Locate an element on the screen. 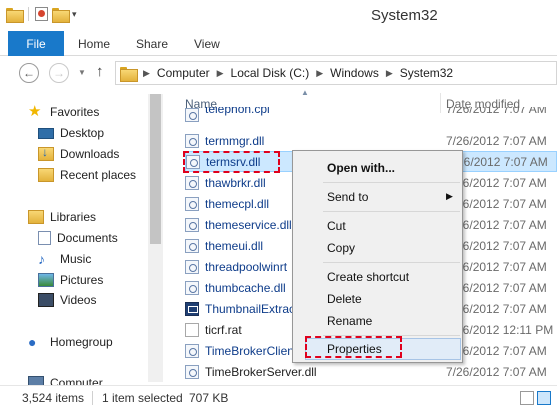 The width and height of the screenshot is (557, 410). title-bar: ▾ System32 is located at coordinates (278, 15).